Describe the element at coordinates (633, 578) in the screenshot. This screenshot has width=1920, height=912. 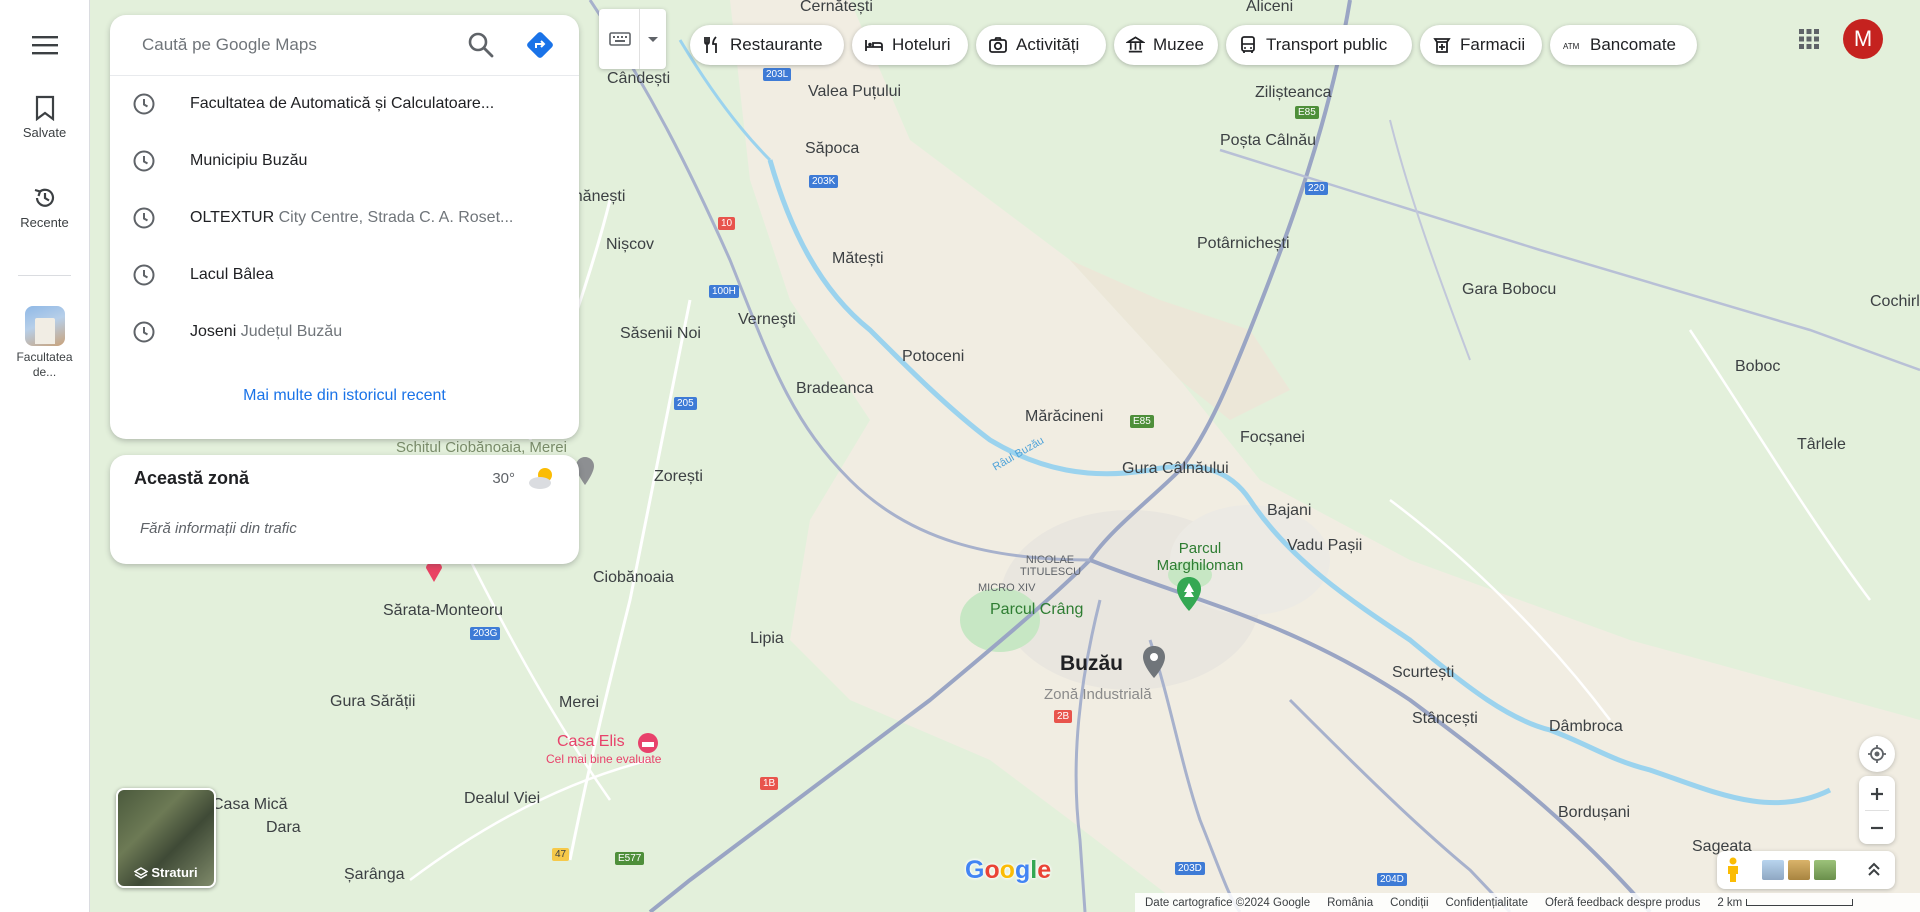
I see `place-label: Ciobănoaia` at that location.